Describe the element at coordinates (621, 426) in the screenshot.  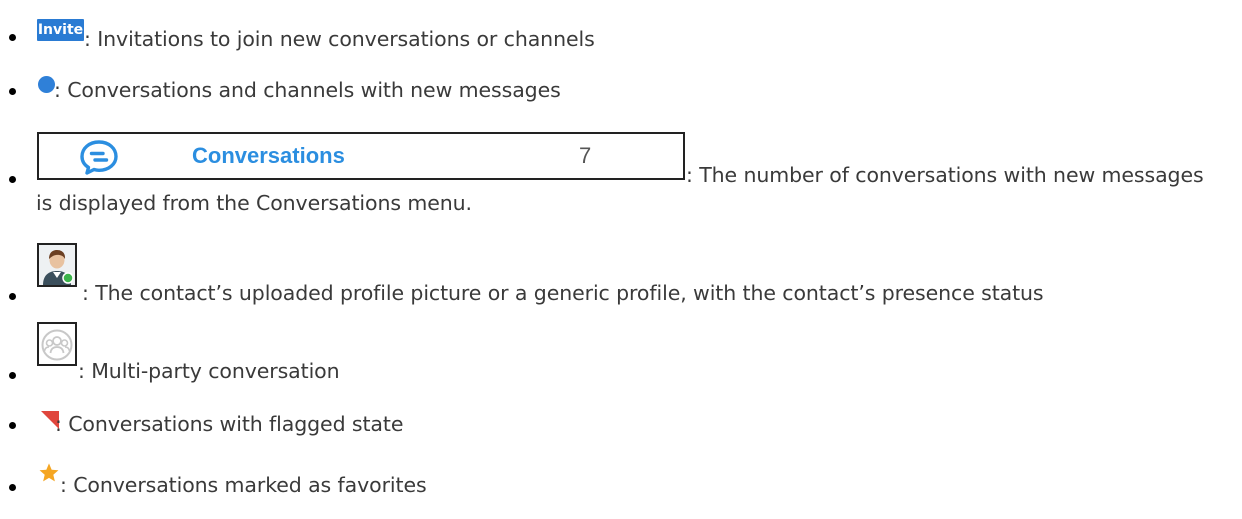
I see `list-item: : Conversations with flagged state` at that location.